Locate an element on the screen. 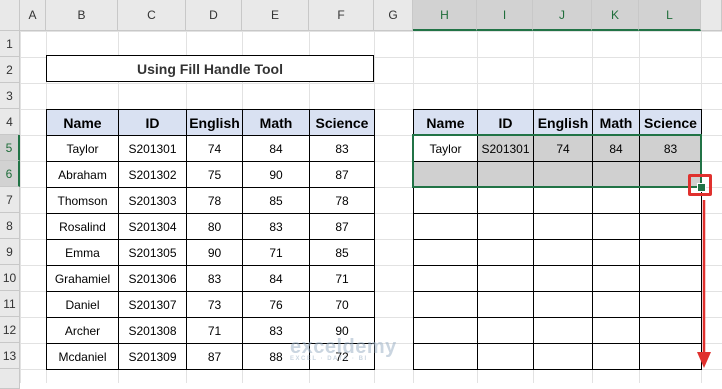 The image size is (722, 389). column-header-i: I is located at coordinates (505, 15).